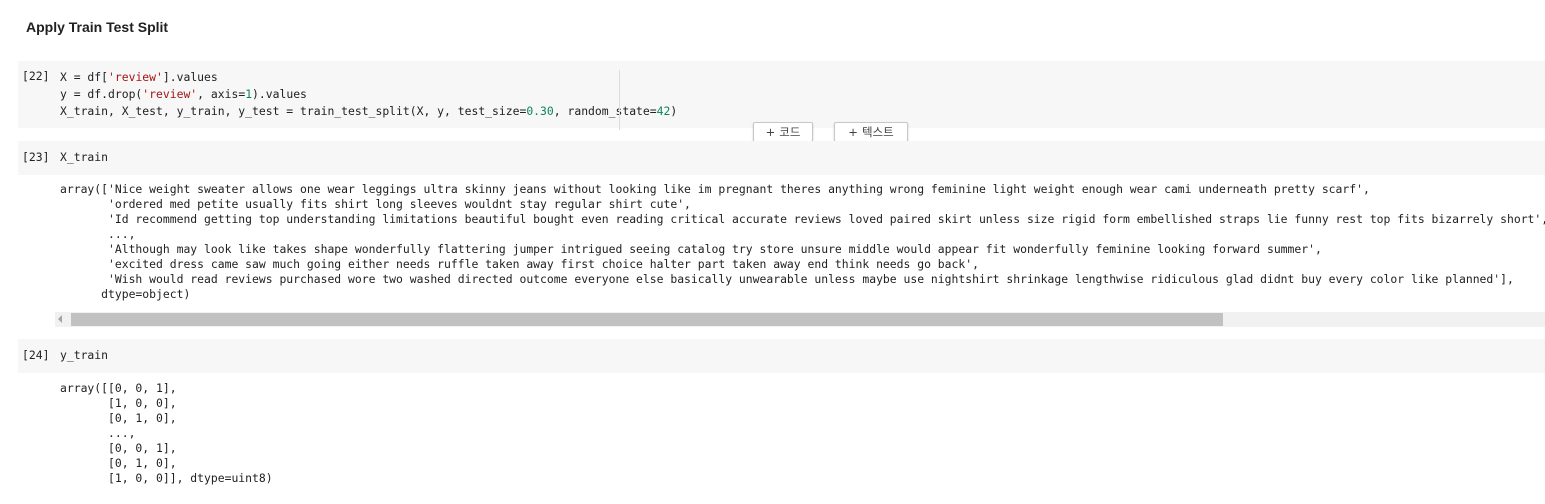 The width and height of the screenshot is (1545, 504). I want to click on code-text: y = df.drop(, so click(101, 94).